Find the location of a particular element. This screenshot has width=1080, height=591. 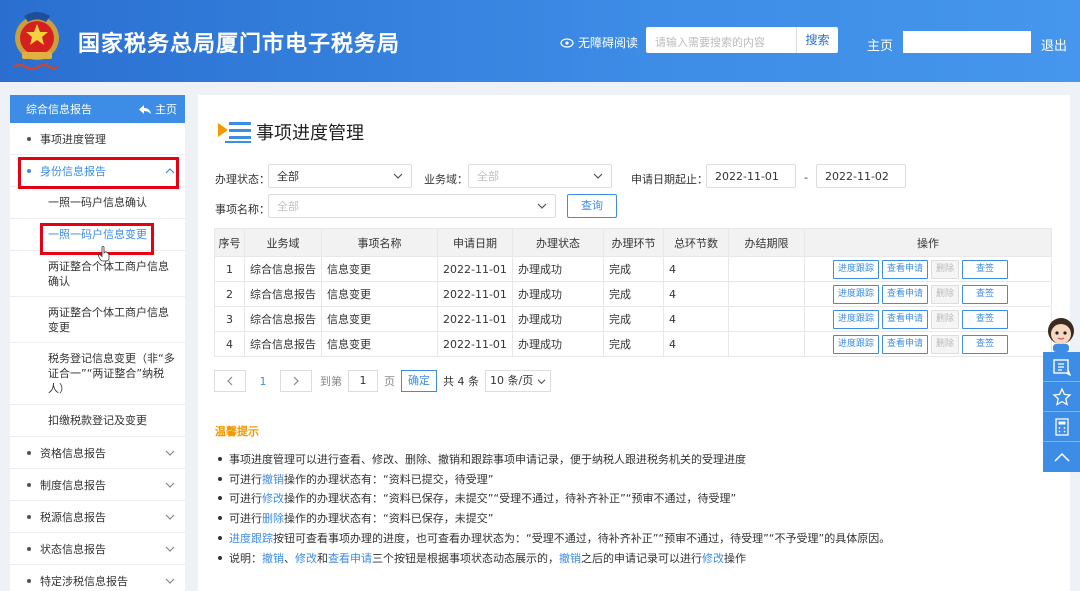

domain-select: 全部 is located at coordinates (540, 176).